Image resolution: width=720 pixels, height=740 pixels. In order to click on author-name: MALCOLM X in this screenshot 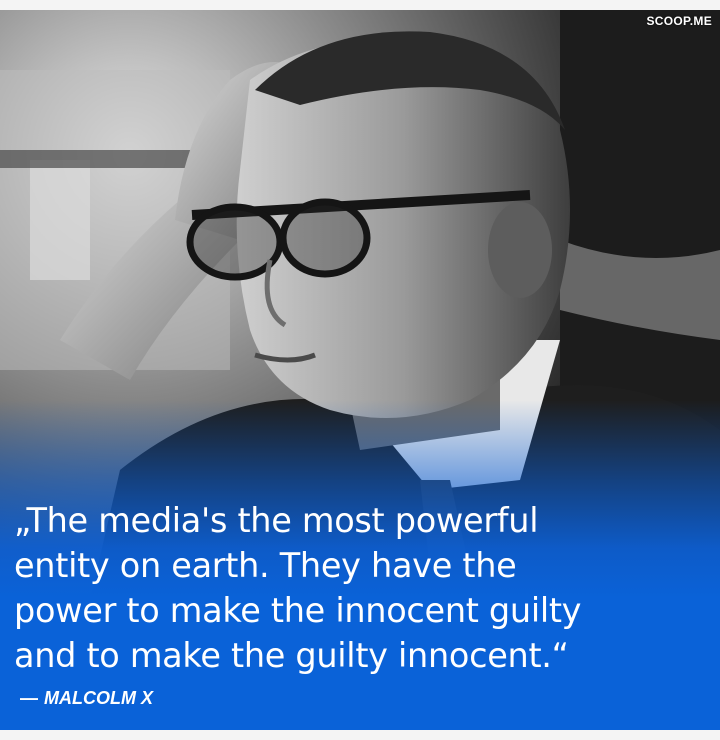, I will do `click(98, 698)`.